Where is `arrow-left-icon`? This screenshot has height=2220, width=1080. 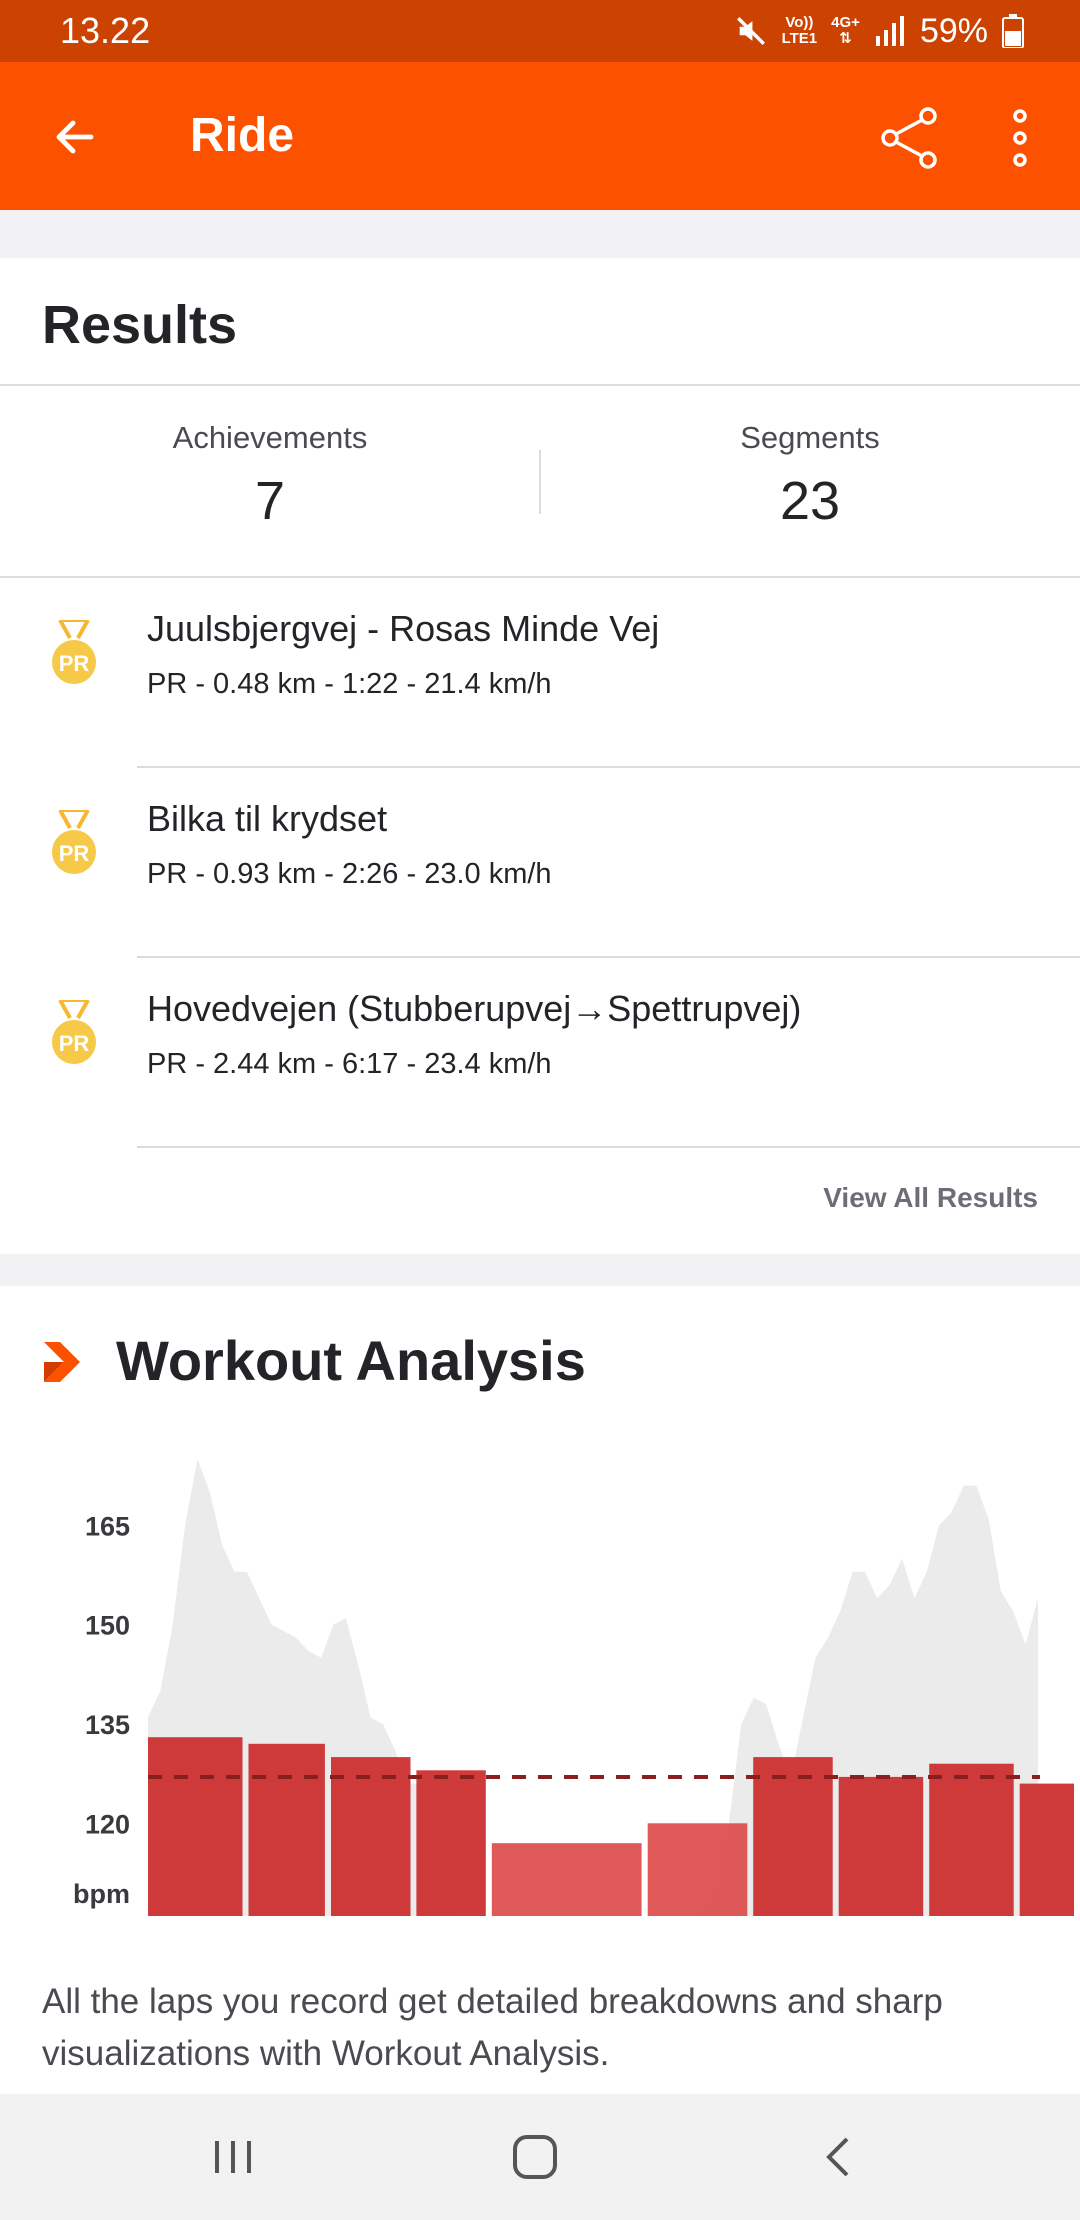 arrow-left-icon is located at coordinates (75, 137).